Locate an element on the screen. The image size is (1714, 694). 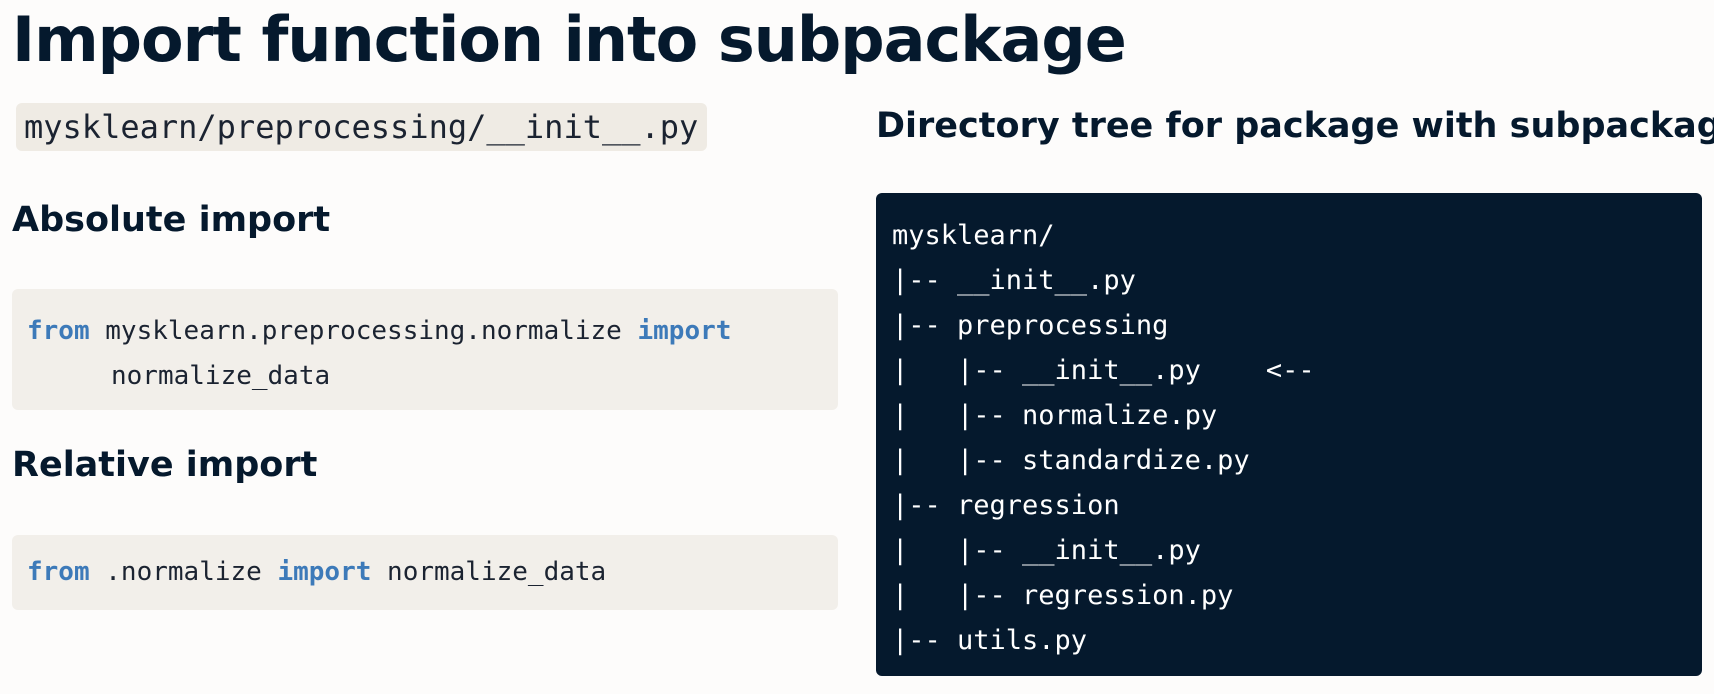
module-path: .normalize is located at coordinates (183, 572).